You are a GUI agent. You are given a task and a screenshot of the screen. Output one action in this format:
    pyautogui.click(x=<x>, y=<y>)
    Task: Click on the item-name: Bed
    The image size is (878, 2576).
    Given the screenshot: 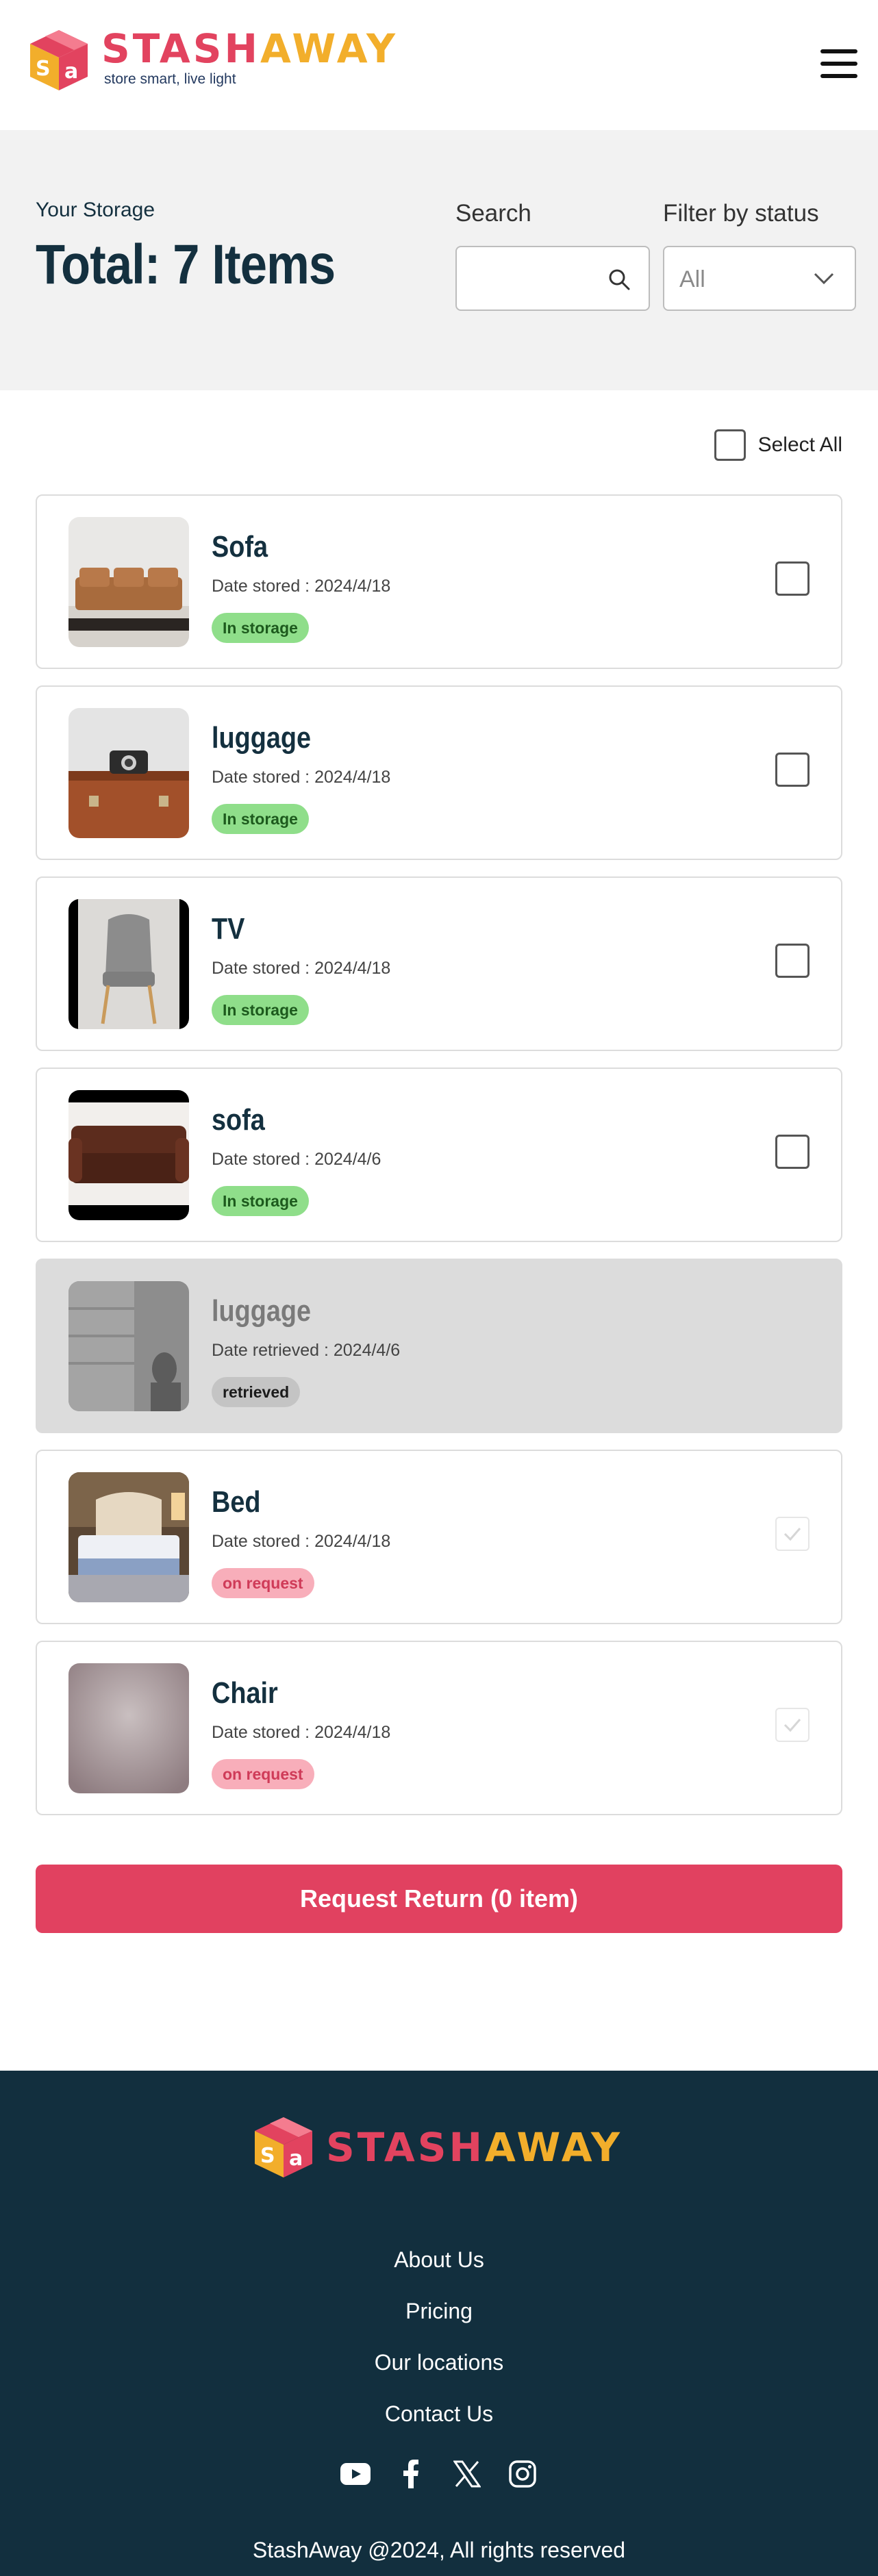 What is the action you would take?
    pyautogui.click(x=237, y=1502)
    